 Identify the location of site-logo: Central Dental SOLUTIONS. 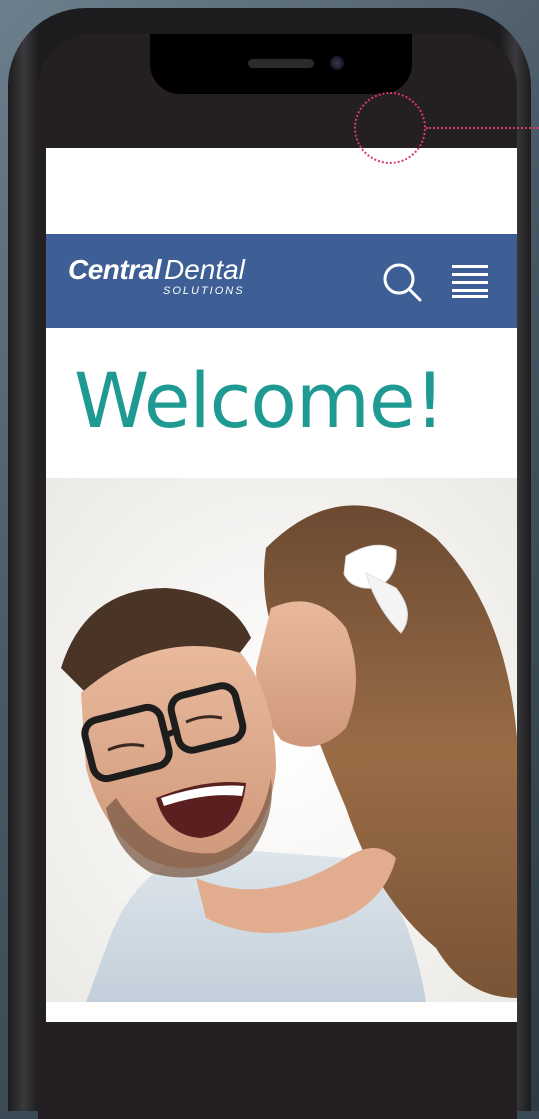
(156, 276).